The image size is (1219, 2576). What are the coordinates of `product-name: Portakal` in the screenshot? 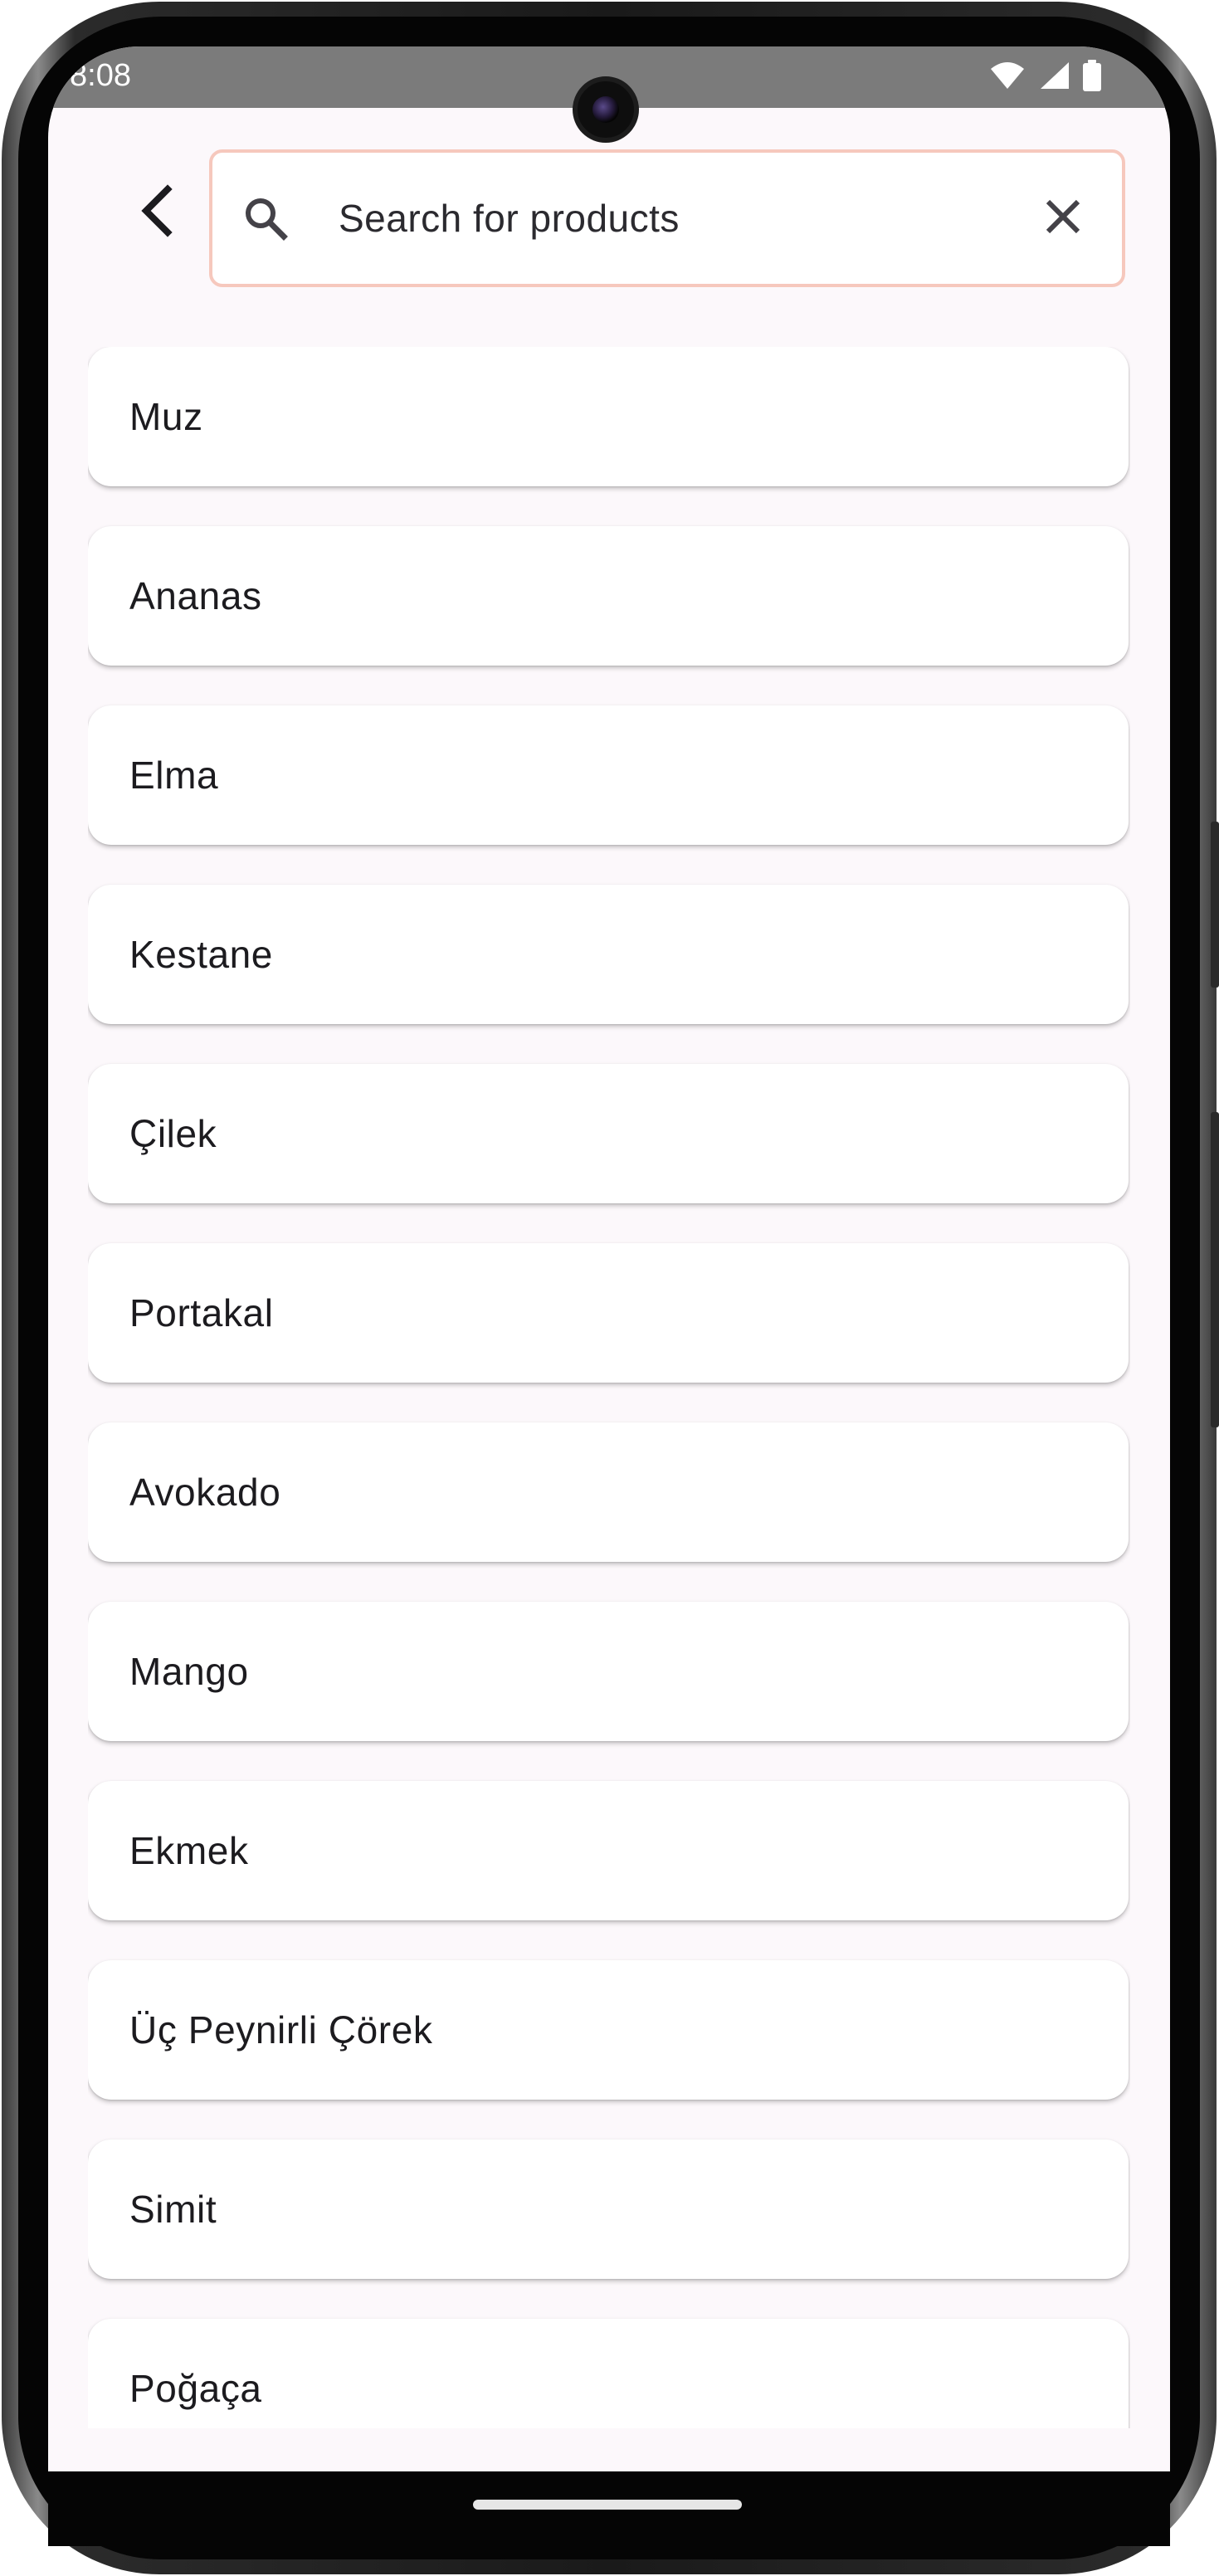 It's located at (202, 1312).